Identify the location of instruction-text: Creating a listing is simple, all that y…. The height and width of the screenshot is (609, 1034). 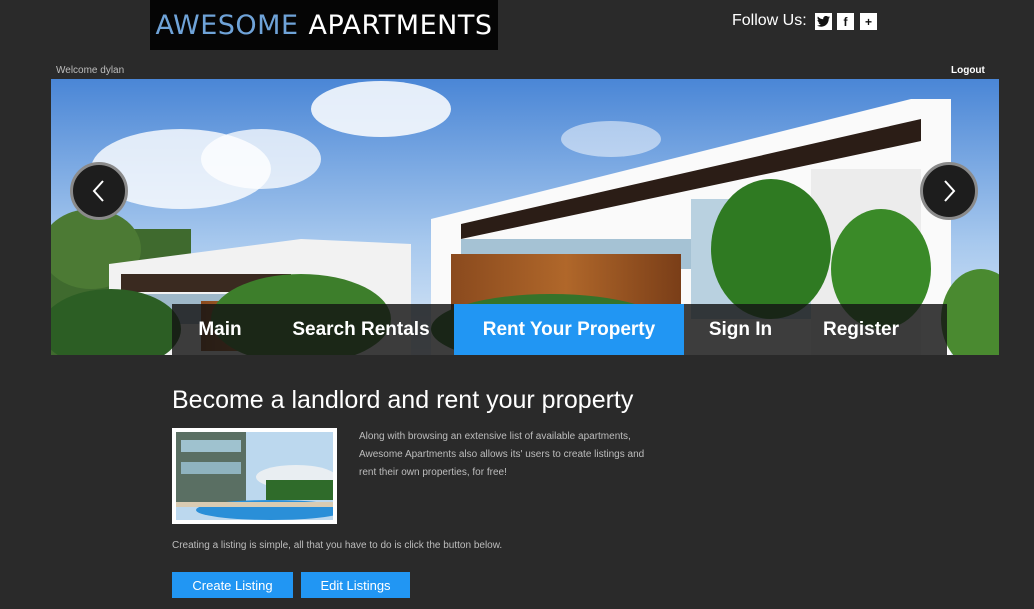
(337, 545).